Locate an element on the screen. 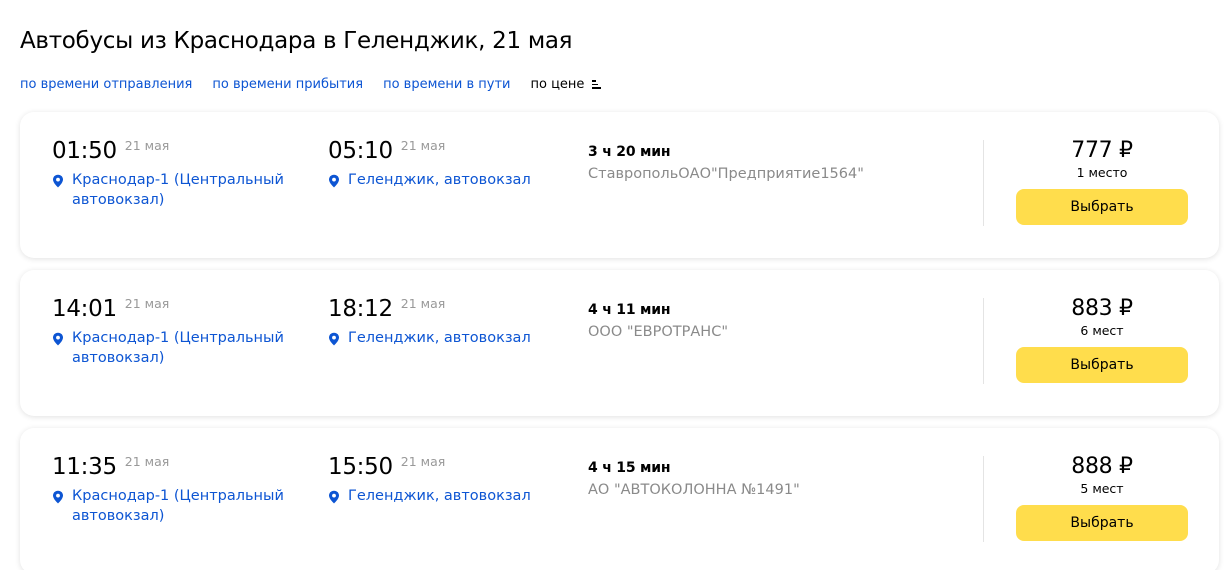 The image size is (1229, 570). arrival-block: 15:50 21 мая Геленджик, автовокзал is located at coordinates (448, 480).